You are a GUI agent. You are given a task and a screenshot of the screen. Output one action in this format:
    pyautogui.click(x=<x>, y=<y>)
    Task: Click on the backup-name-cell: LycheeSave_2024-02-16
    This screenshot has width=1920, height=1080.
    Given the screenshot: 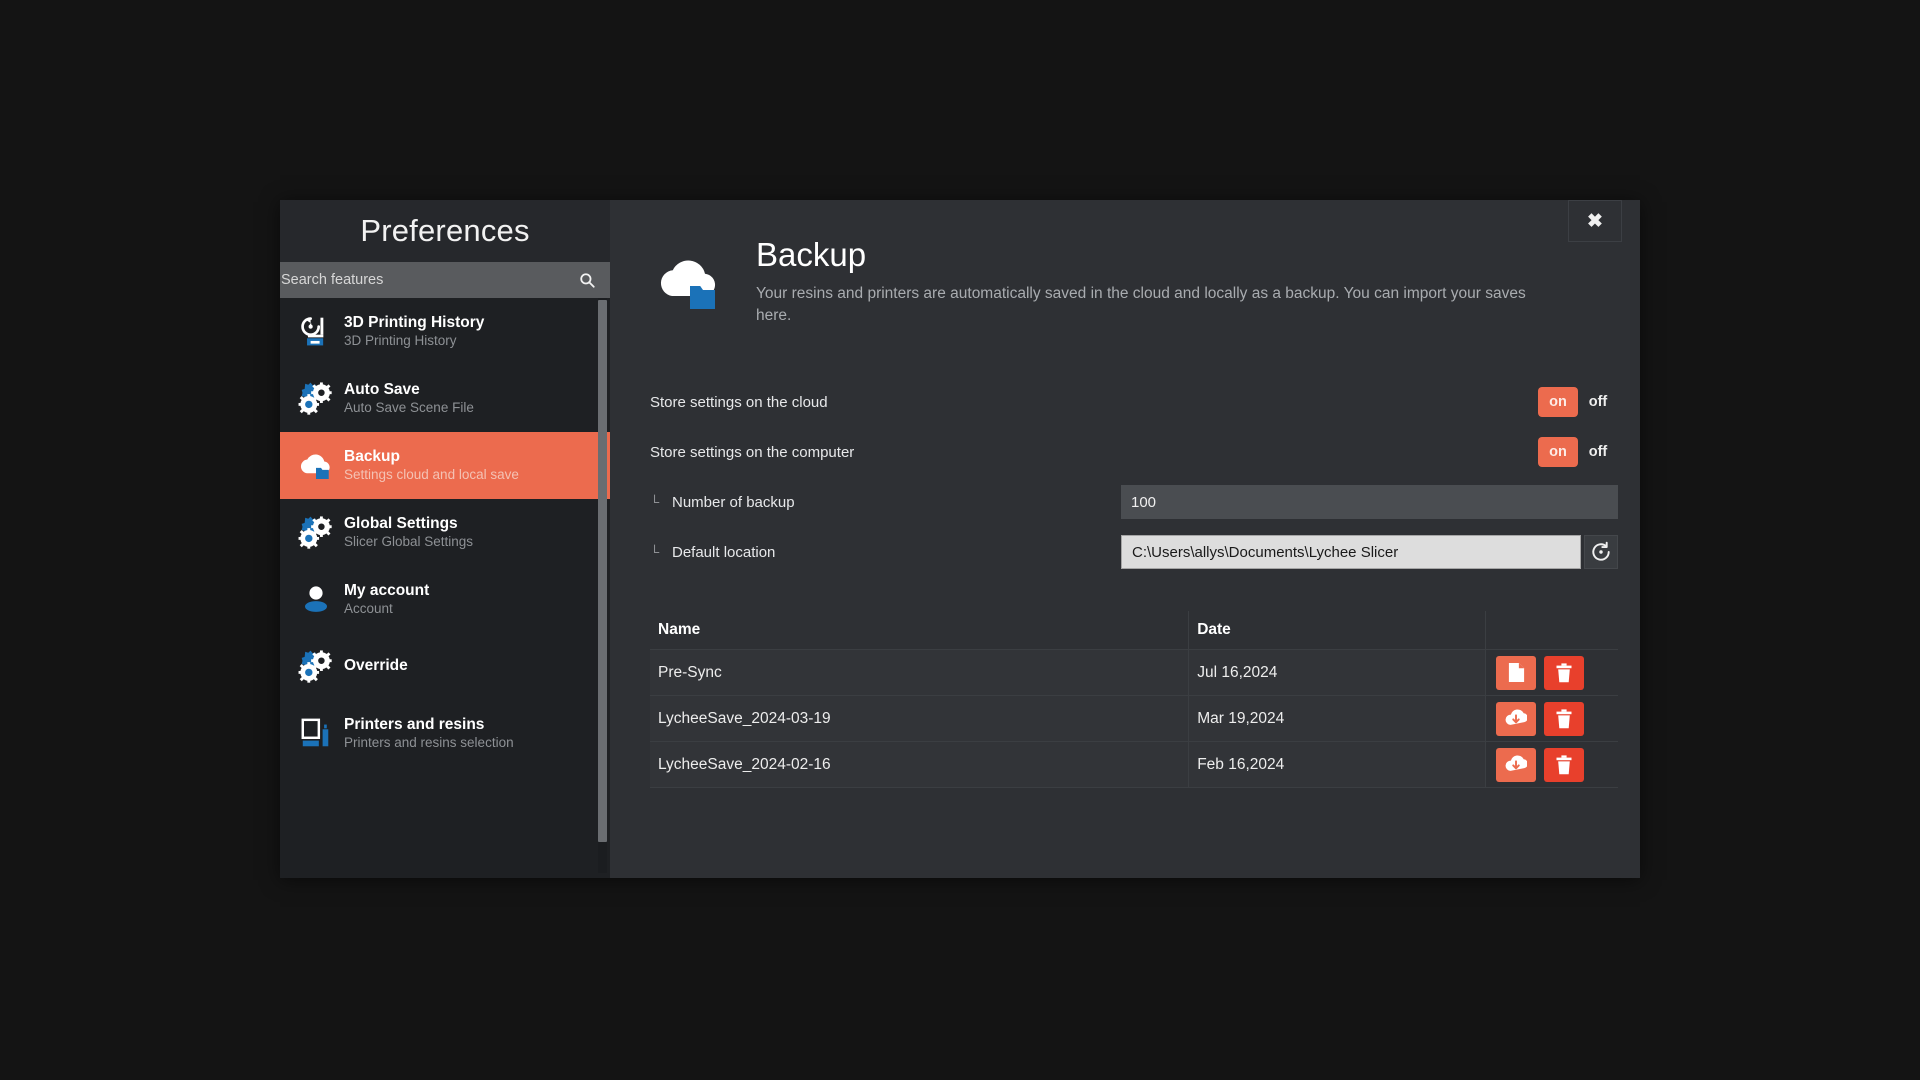 What is the action you would take?
    pyautogui.click(x=920, y=764)
    